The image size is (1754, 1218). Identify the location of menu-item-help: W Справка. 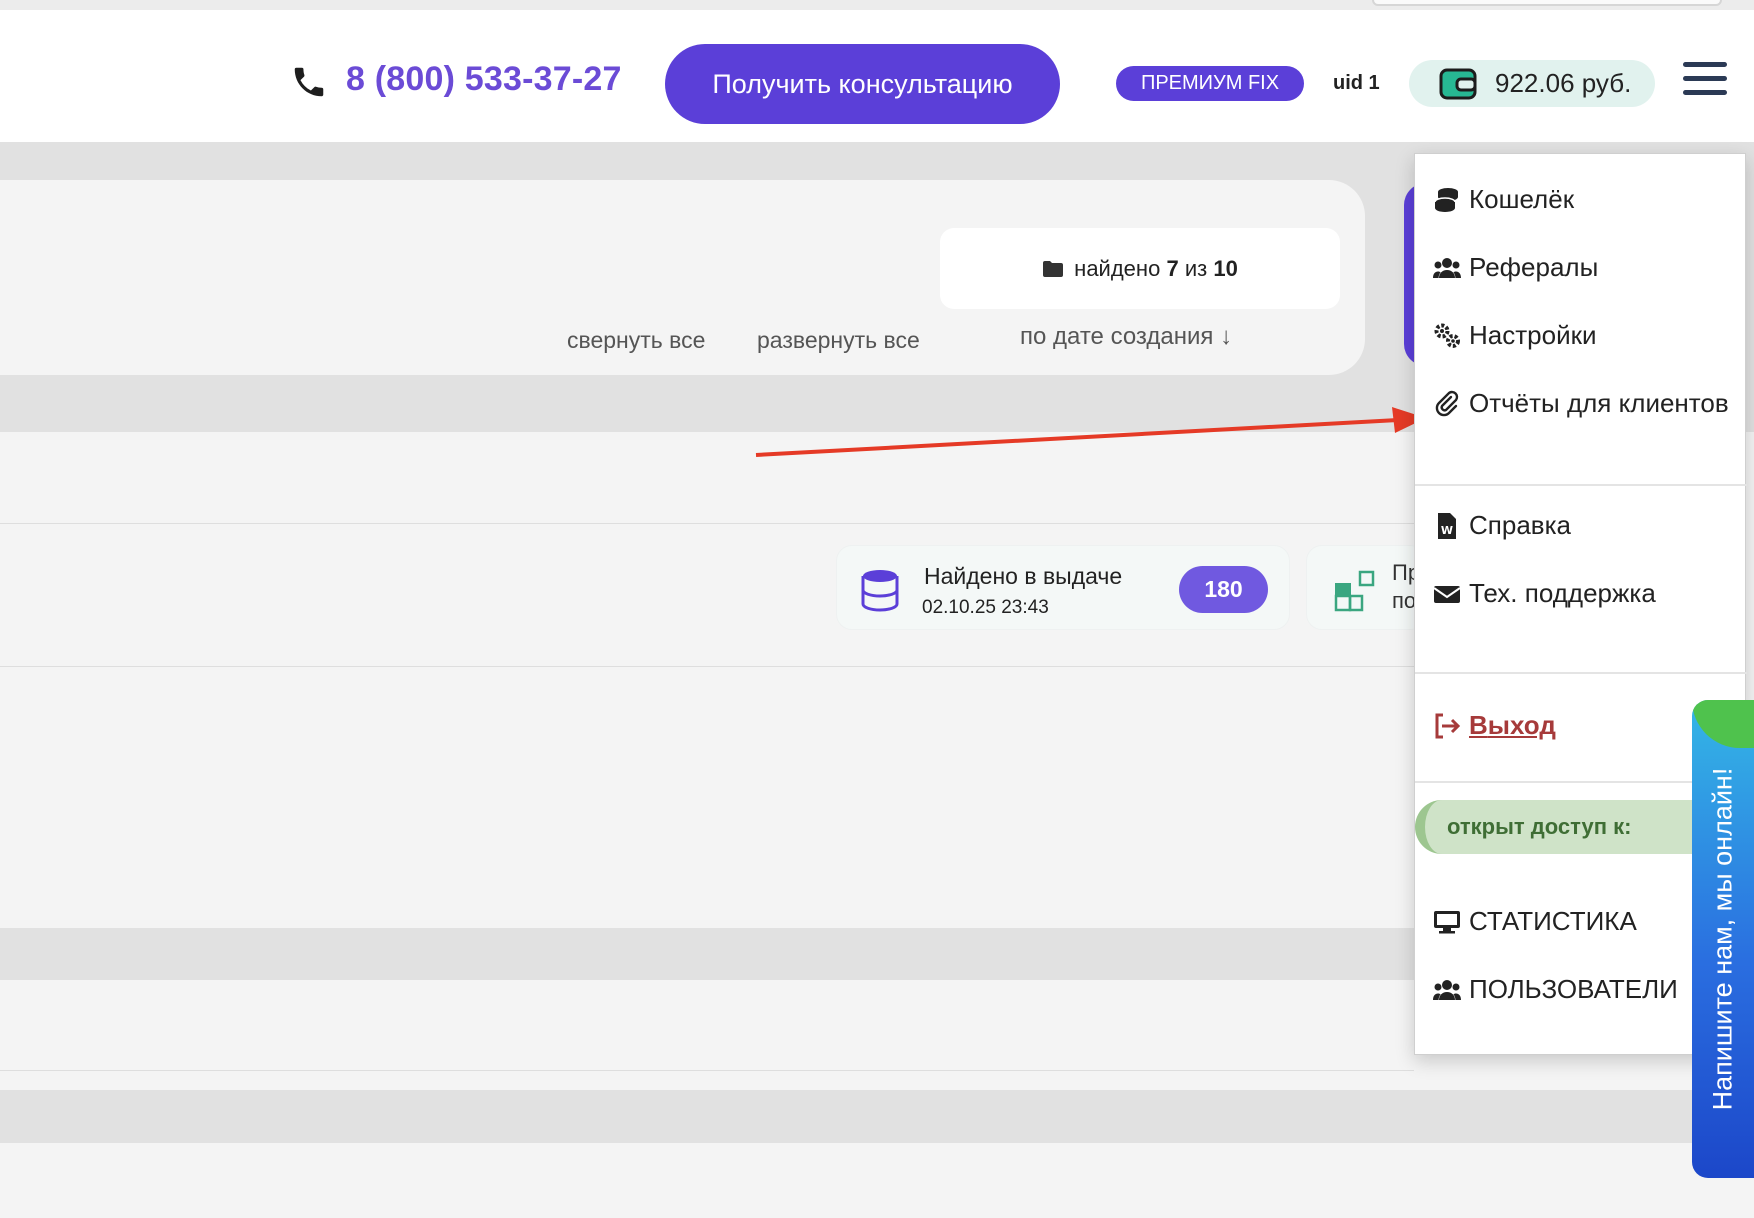
(1502, 525).